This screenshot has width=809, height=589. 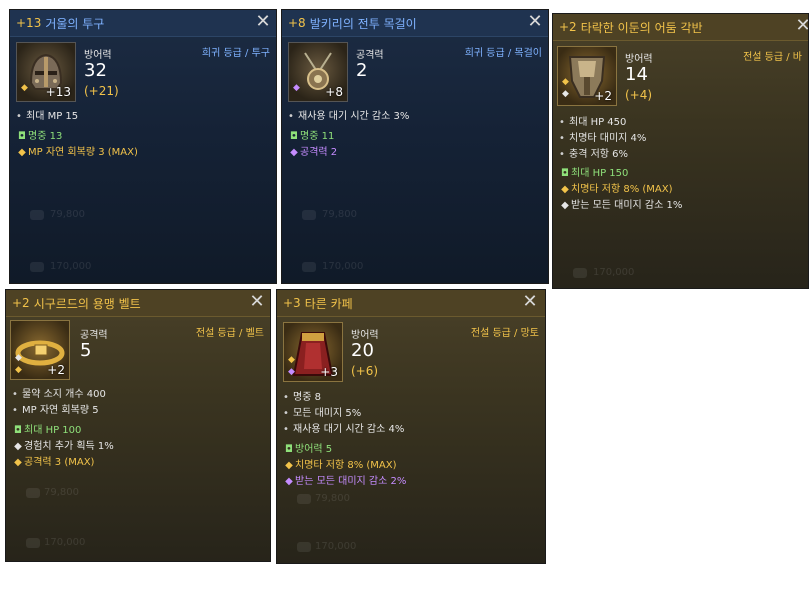 What do you see at coordinates (314, 152) in the screenshot?
I see `option-line: ◆ 공격력 2` at bounding box center [314, 152].